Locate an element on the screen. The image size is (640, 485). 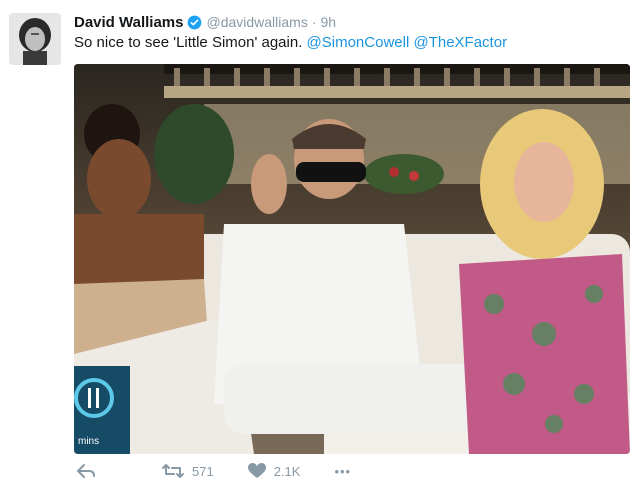
channel-badge-label: mins is located at coordinates (89, 441).